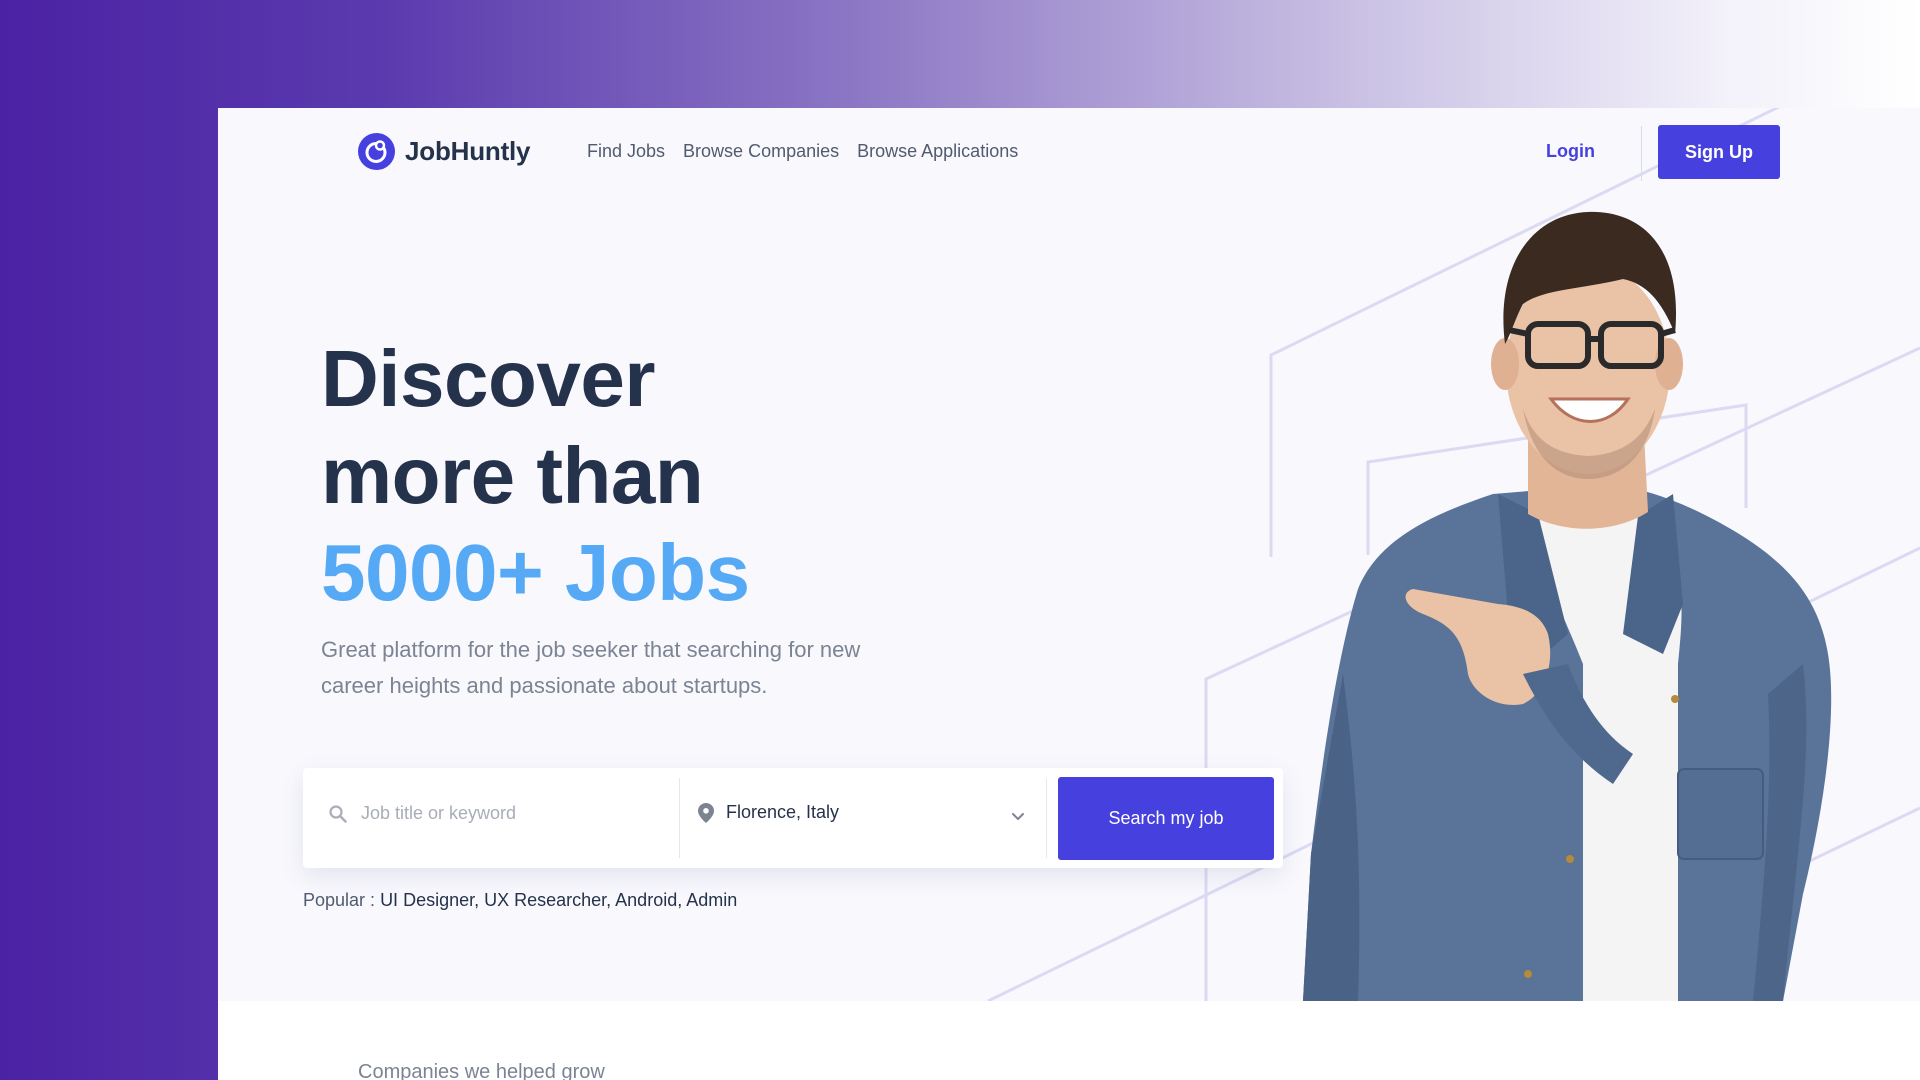  What do you see at coordinates (481, 1070) in the screenshot?
I see `companies-section-label: Companies we helped grow` at bounding box center [481, 1070].